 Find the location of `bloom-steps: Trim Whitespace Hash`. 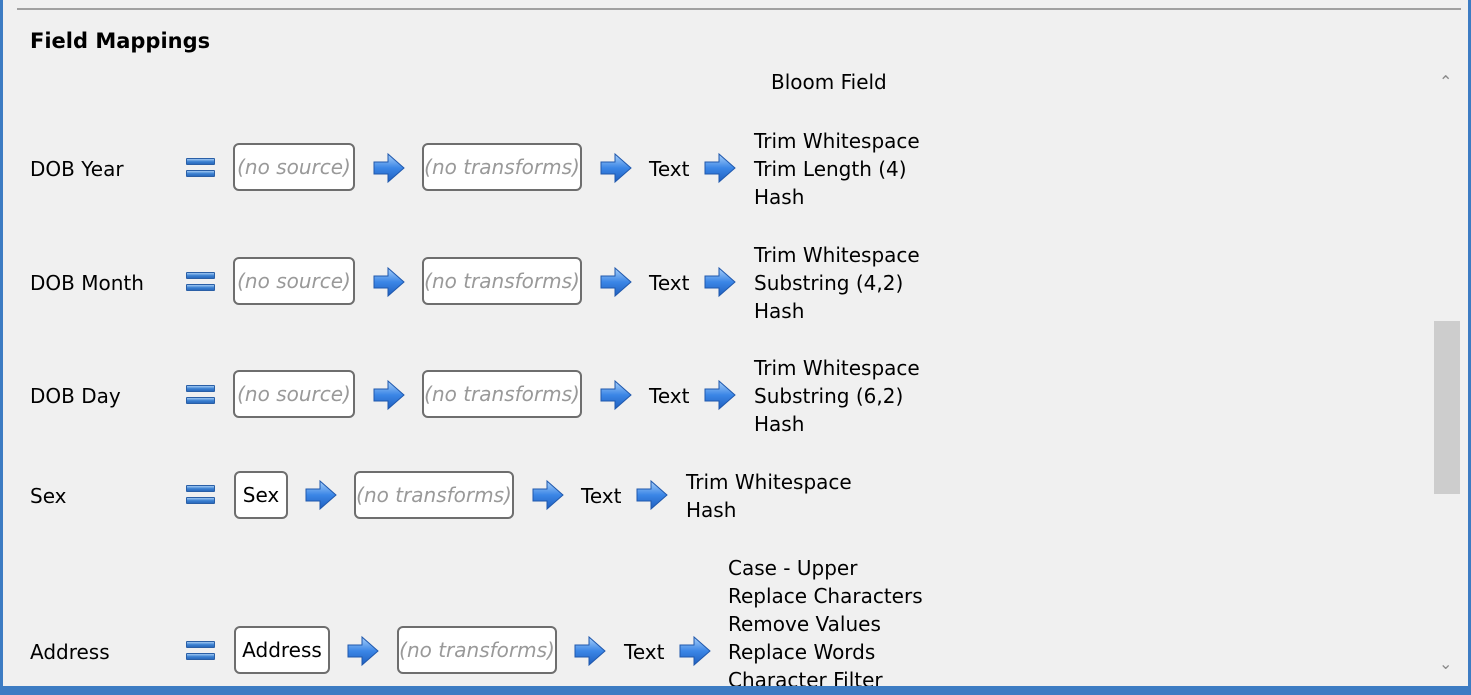

bloom-steps: Trim Whitespace Hash is located at coordinates (769, 496).